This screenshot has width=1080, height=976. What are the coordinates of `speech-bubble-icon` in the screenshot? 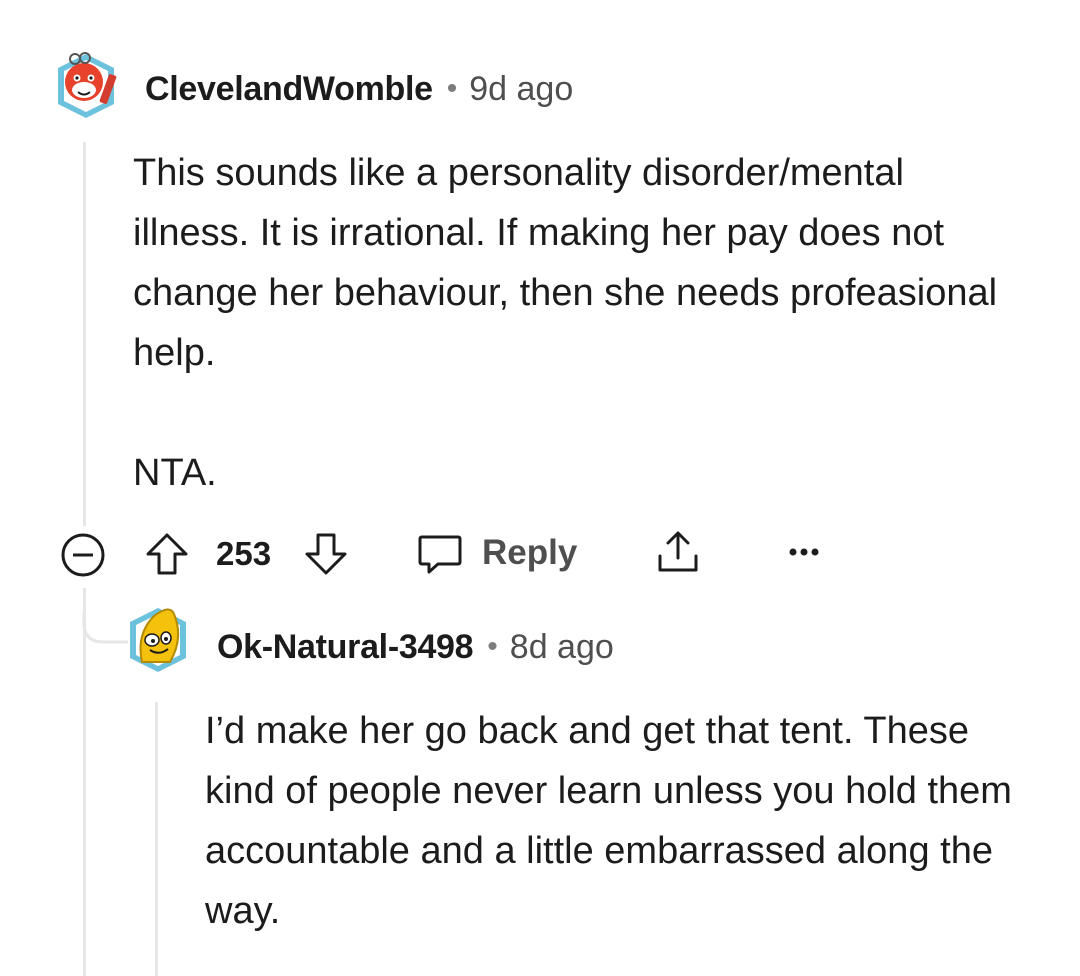 It's located at (440, 554).